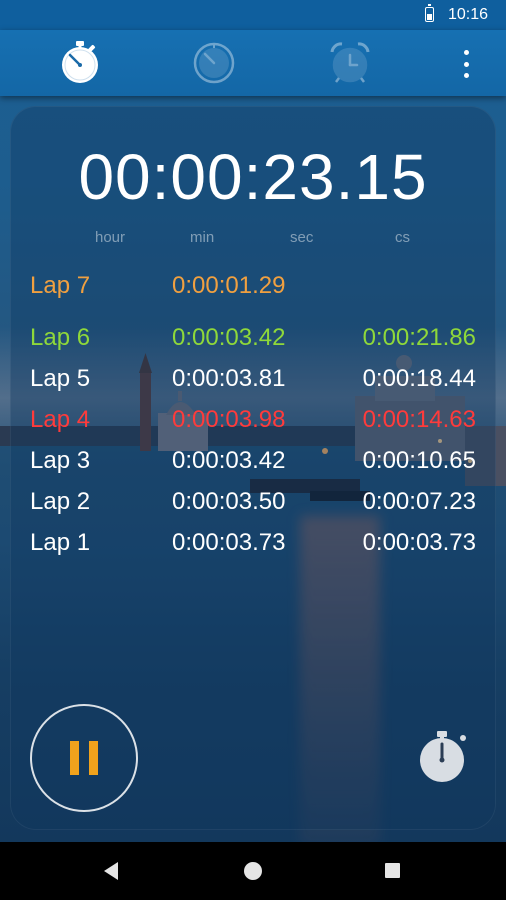  Describe the element at coordinates (419, 460) in the screenshot. I see `lap-total: 0:00:10.65` at that location.